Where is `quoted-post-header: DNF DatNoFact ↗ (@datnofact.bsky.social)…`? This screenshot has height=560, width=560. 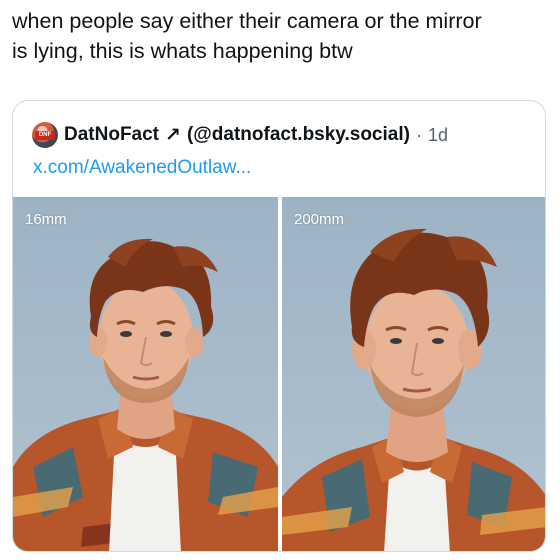 quoted-post-header: DNF DatNoFact ↗ (@datnofact.bsky.social)… is located at coordinates (240, 135).